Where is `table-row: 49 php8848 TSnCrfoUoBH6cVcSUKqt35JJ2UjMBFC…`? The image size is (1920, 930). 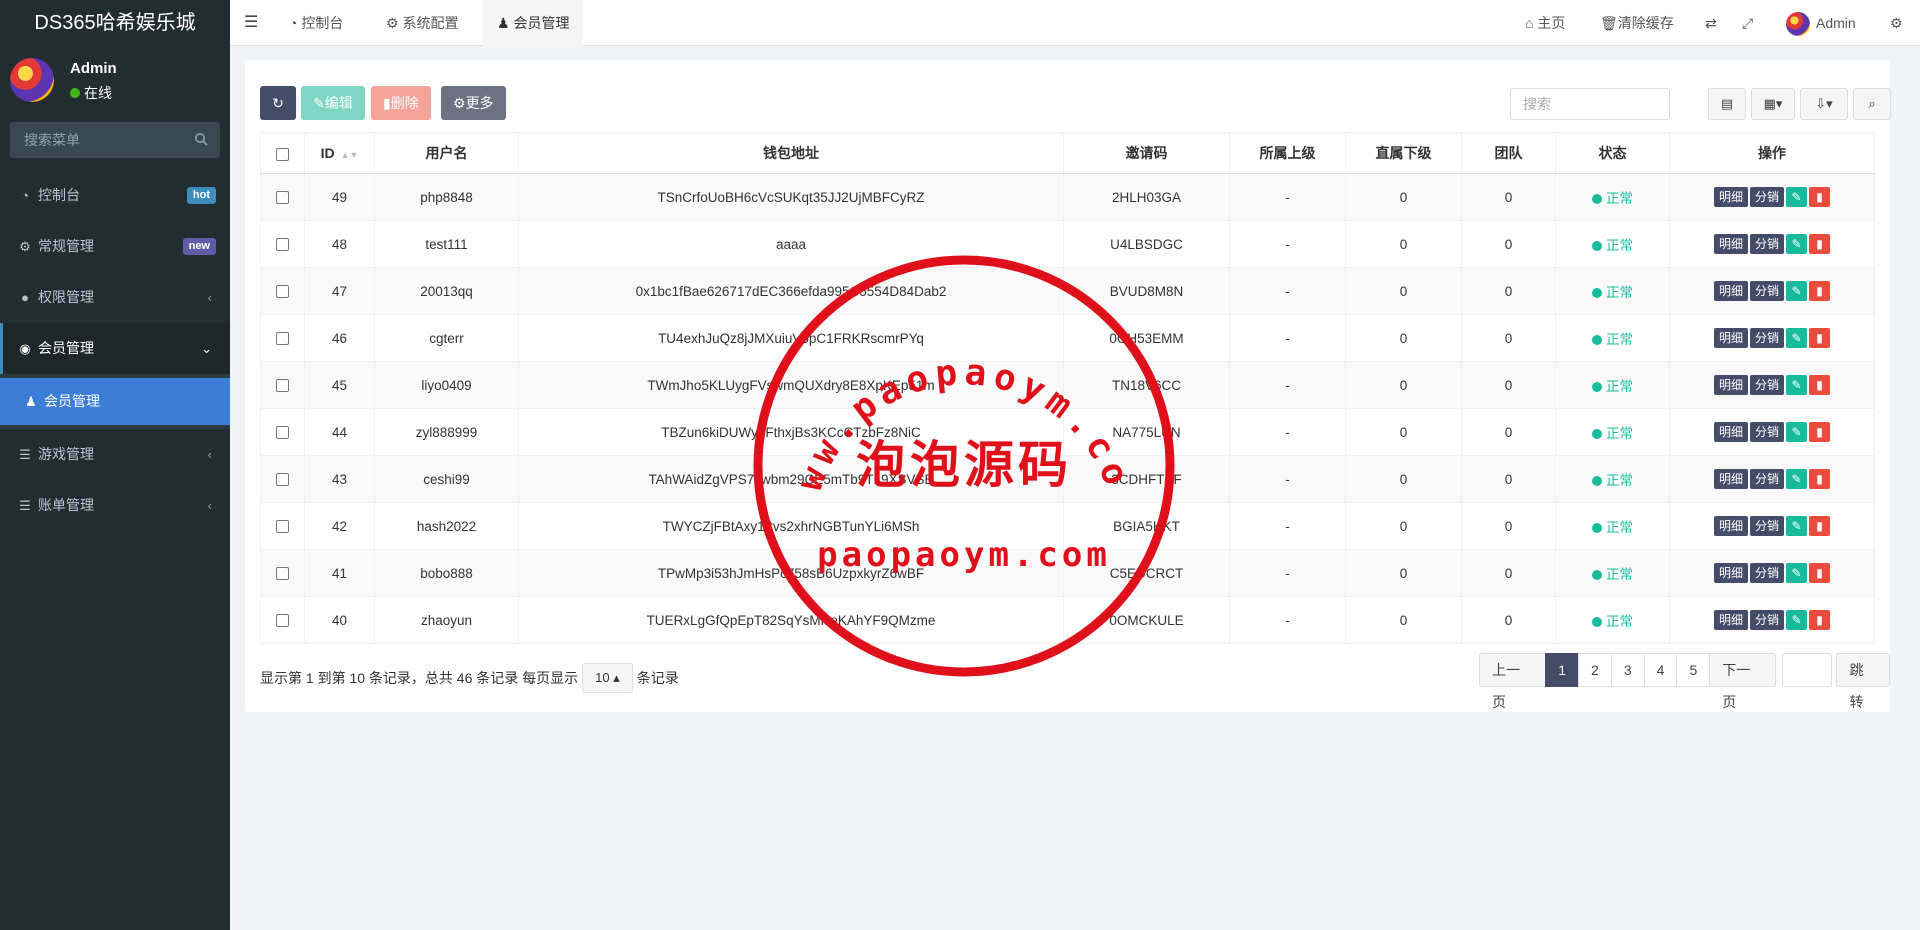 table-row: 49 php8848 TSnCrfoUoBH6cVcSUKqt35JJ2UjMBFC… is located at coordinates (1067, 197).